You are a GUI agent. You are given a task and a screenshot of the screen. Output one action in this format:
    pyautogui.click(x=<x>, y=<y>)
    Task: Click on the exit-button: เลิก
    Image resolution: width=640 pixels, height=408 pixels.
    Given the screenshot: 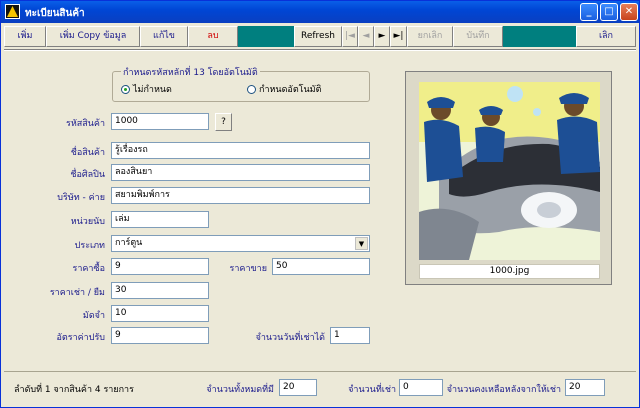 What is the action you would take?
    pyautogui.click(x=606, y=36)
    